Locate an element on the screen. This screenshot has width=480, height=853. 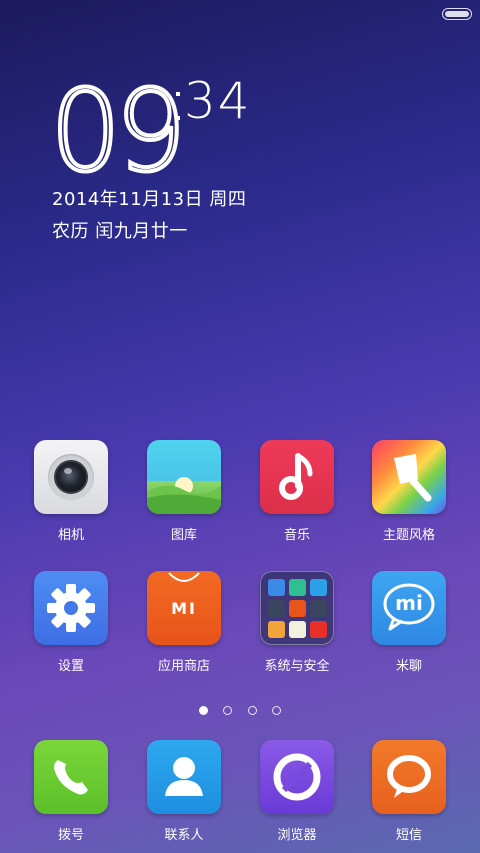
mitalk-icon: mi is located at coordinates (409, 608).